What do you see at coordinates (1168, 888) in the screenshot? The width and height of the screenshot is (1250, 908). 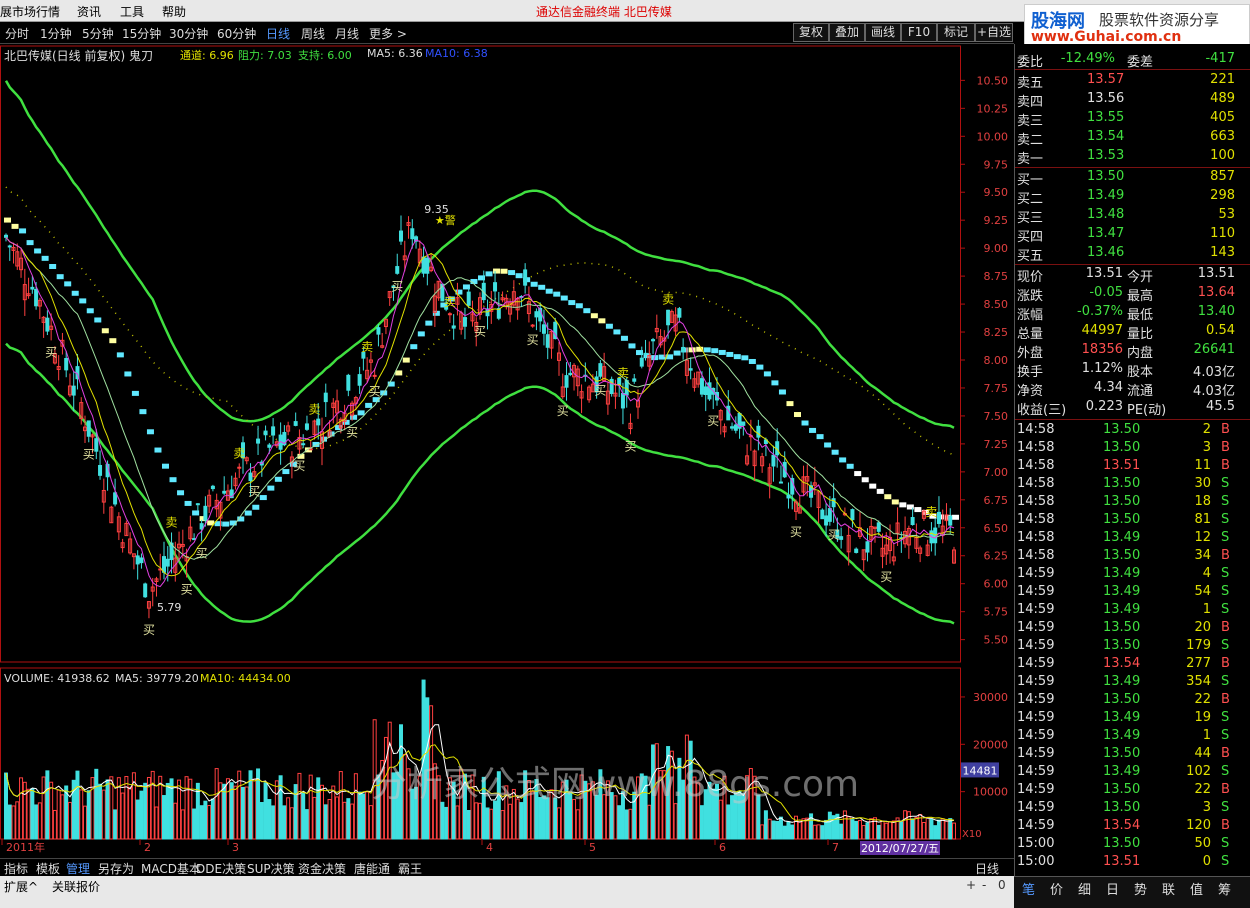 I see `quote-tab-5: 联` at bounding box center [1168, 888].